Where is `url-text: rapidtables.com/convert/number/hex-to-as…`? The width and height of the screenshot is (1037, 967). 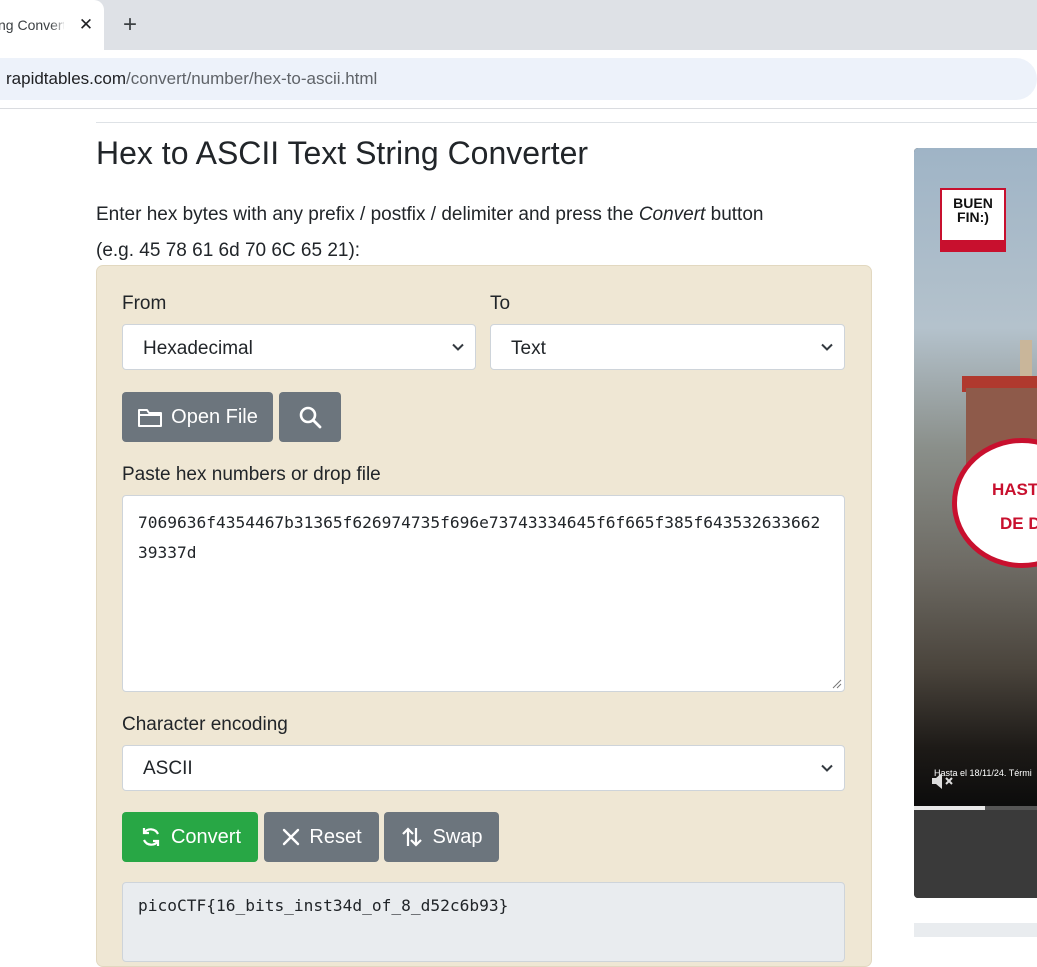
url-text: rapidtables.com/convert/number/hex-to-as… is located at coordinates (191, 79).